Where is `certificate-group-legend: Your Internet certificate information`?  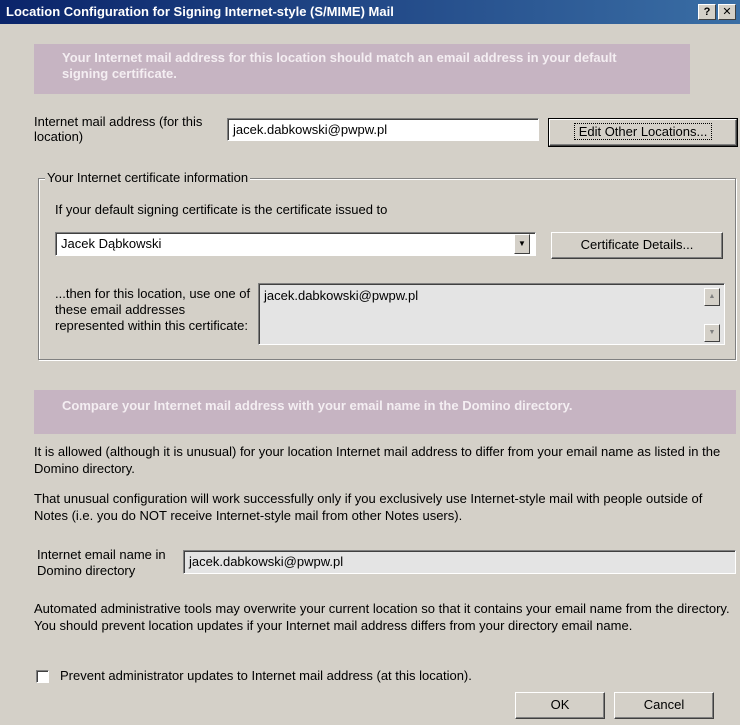
certificate-group-legend: Your Internet certificate information is located at coordinates (148, 177).